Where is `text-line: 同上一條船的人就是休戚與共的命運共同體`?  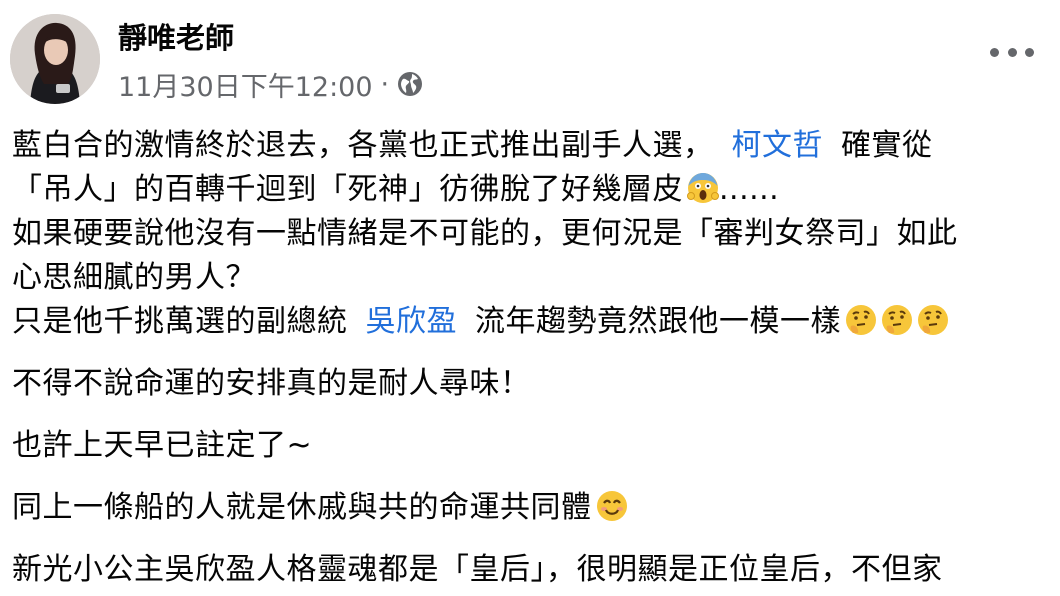
text-line: 同上一條船的人就是休戚與共的命運共同體 is located at coordinates (532, 508).